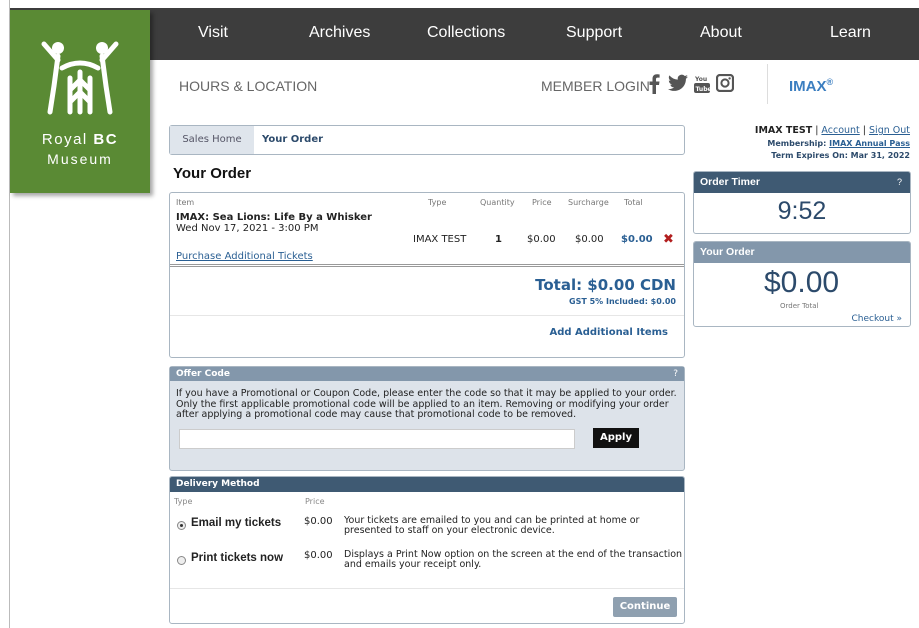  What do you see at coordinates (427, 140) in the screenshot?
I see `breadcrumb: Sales Home Your Order` at bounding box center [427, 140].